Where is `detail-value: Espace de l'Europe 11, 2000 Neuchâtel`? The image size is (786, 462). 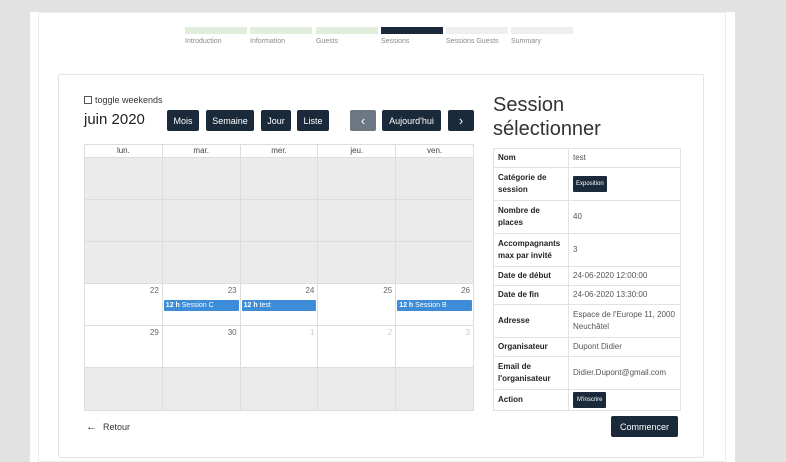
detail-value: Espace de l'Europe 11, 2000 Neuchâtel is located at coordinates (624, 321).